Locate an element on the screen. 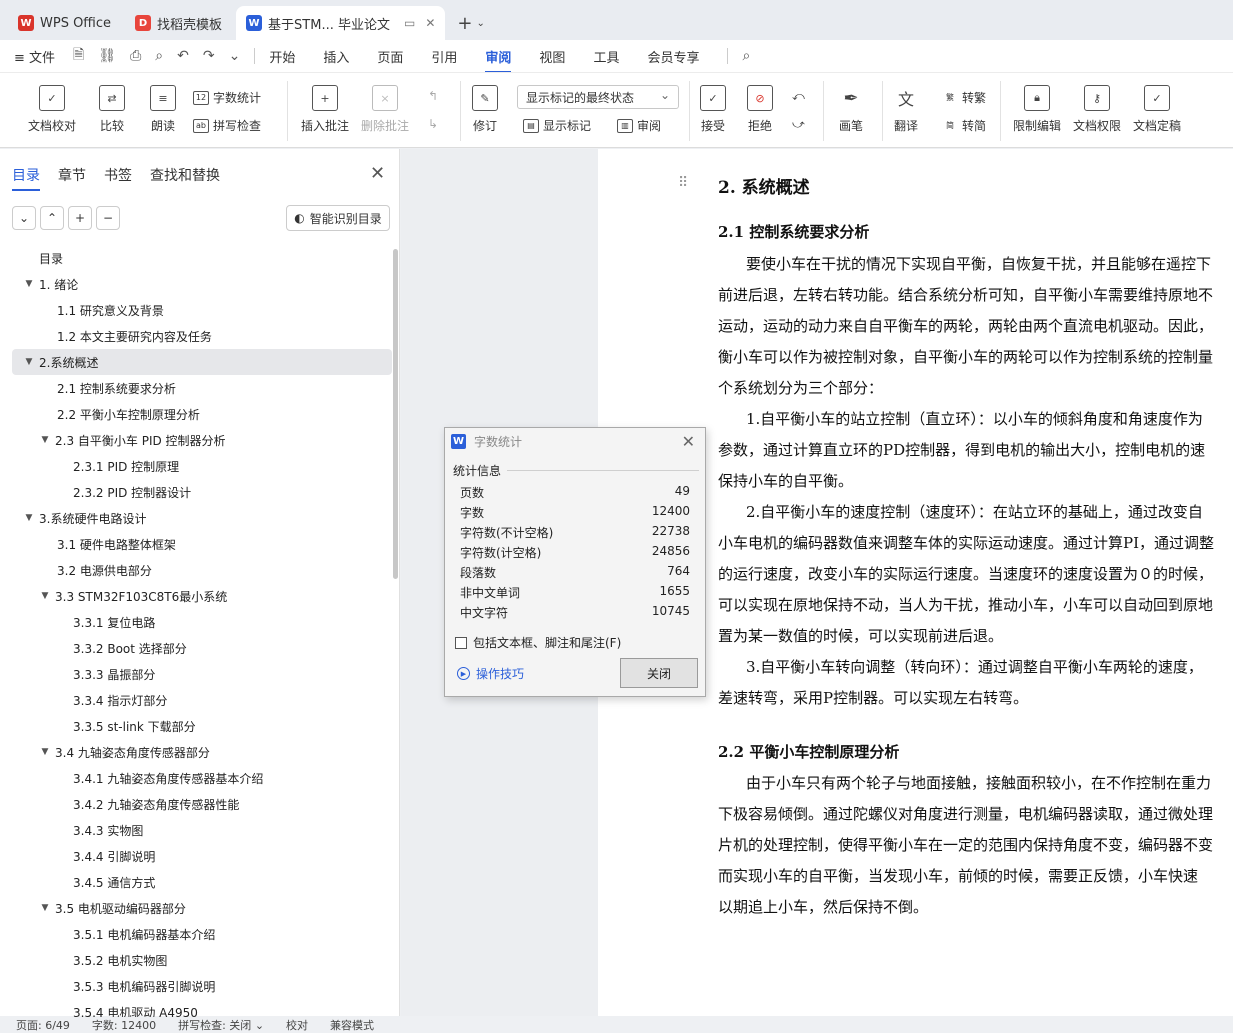 The image size is (1233, 1033). menu-member: 会员专享 is located at coordinates (673, 56).